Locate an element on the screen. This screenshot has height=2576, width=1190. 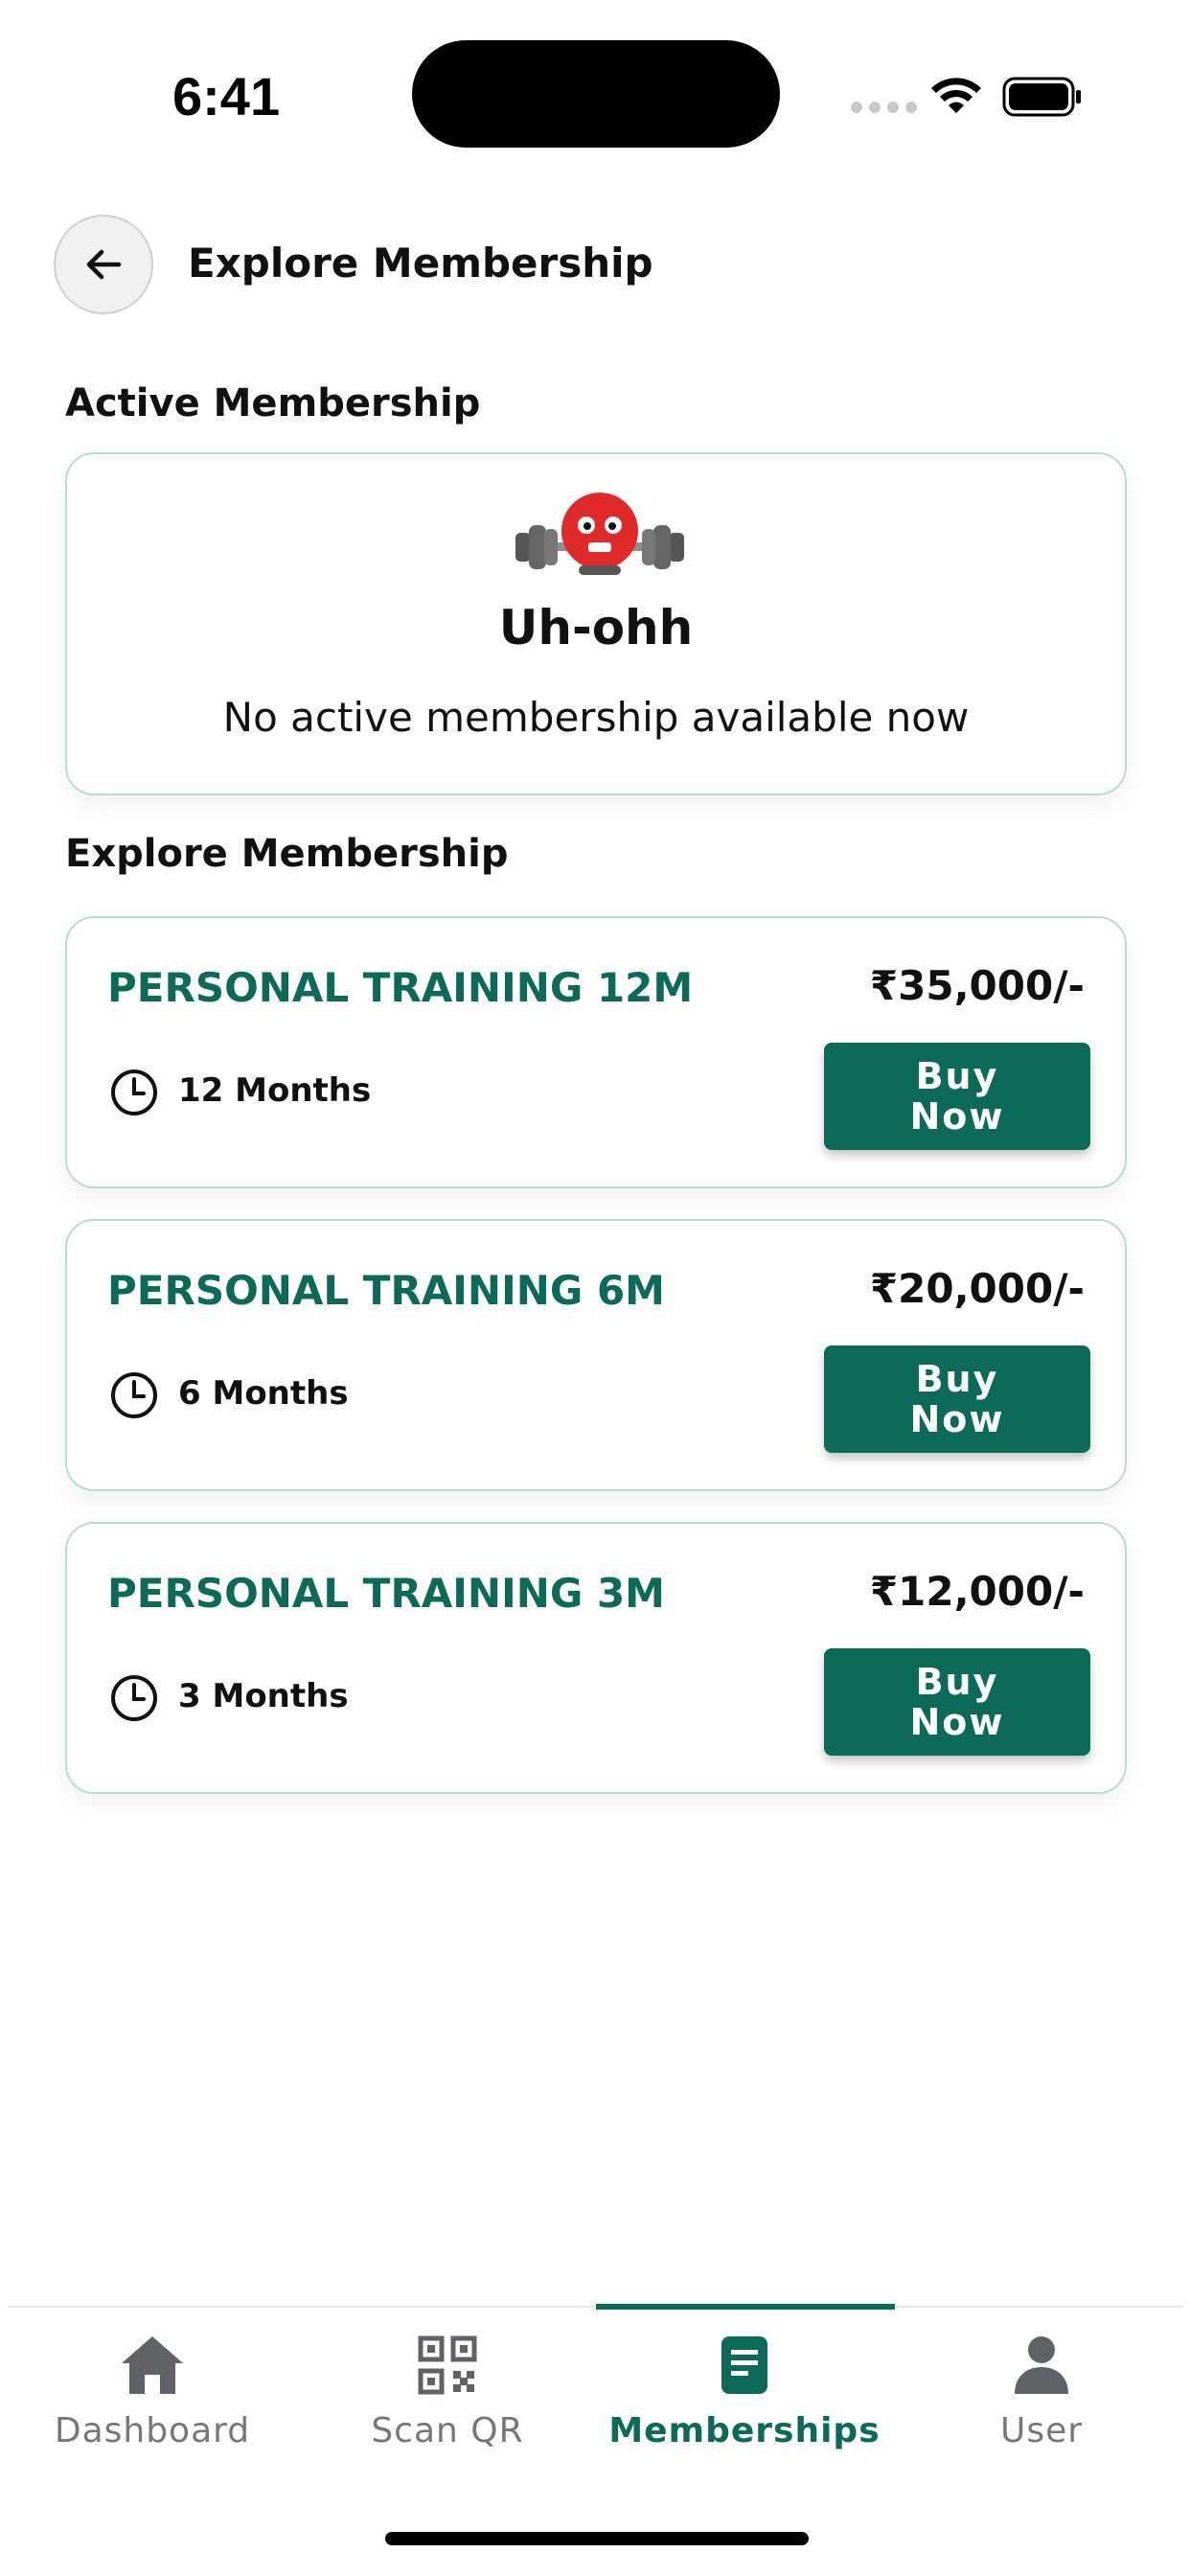
plan-name: PERSONAL TRAINING 12M is located at coordinates (401, 987).